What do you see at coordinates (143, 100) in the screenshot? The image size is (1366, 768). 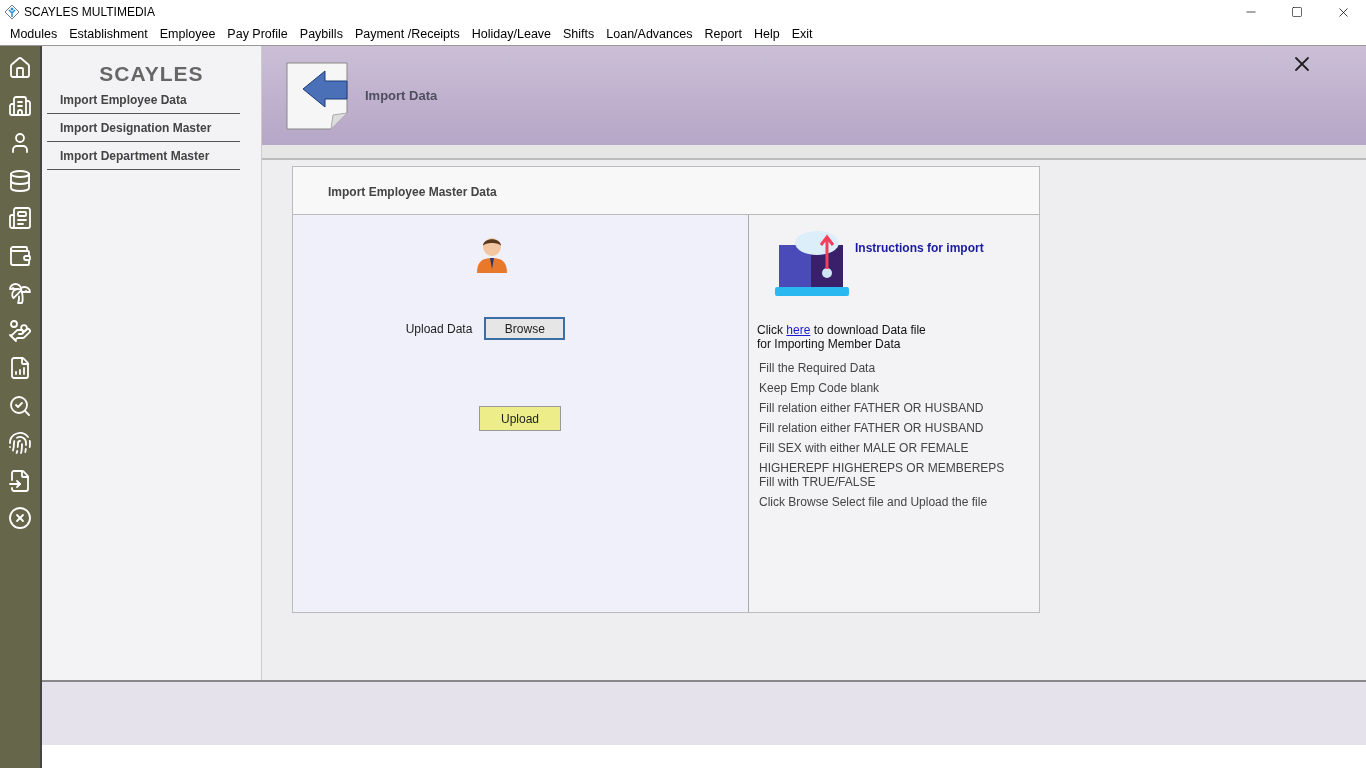 I see `sidebar-item: Import Employee Data` at bounding box center [143, 100].